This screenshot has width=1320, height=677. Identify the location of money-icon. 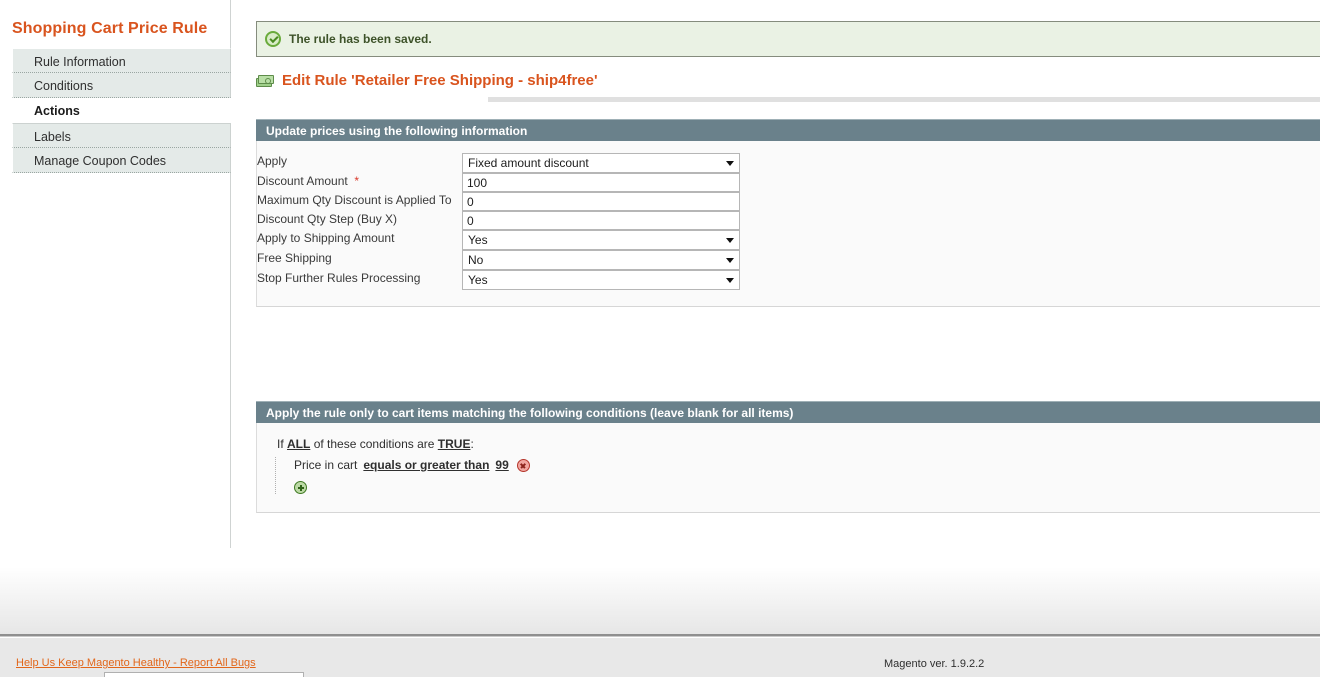
(265, 81).